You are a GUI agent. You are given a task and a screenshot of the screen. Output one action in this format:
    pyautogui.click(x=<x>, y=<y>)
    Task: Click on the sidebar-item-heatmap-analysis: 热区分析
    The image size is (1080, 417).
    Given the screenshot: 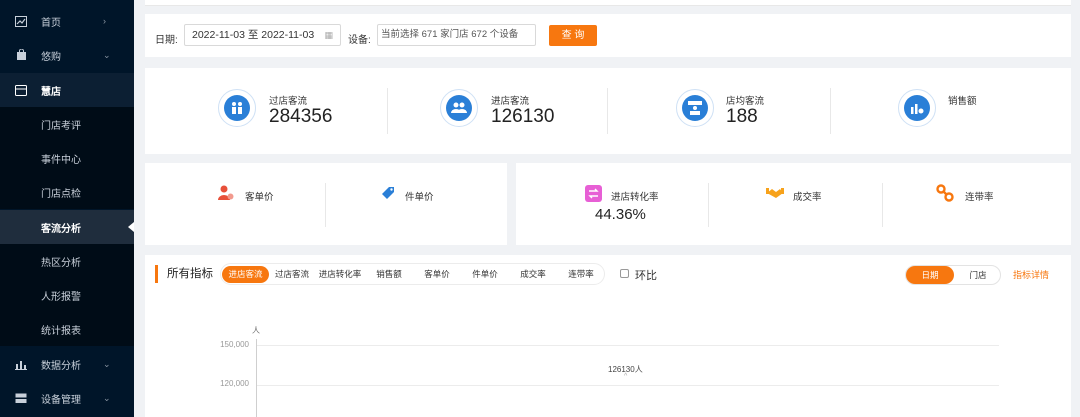 What is the action you would take?
    pyautogui.click(x=67, y=261)
    